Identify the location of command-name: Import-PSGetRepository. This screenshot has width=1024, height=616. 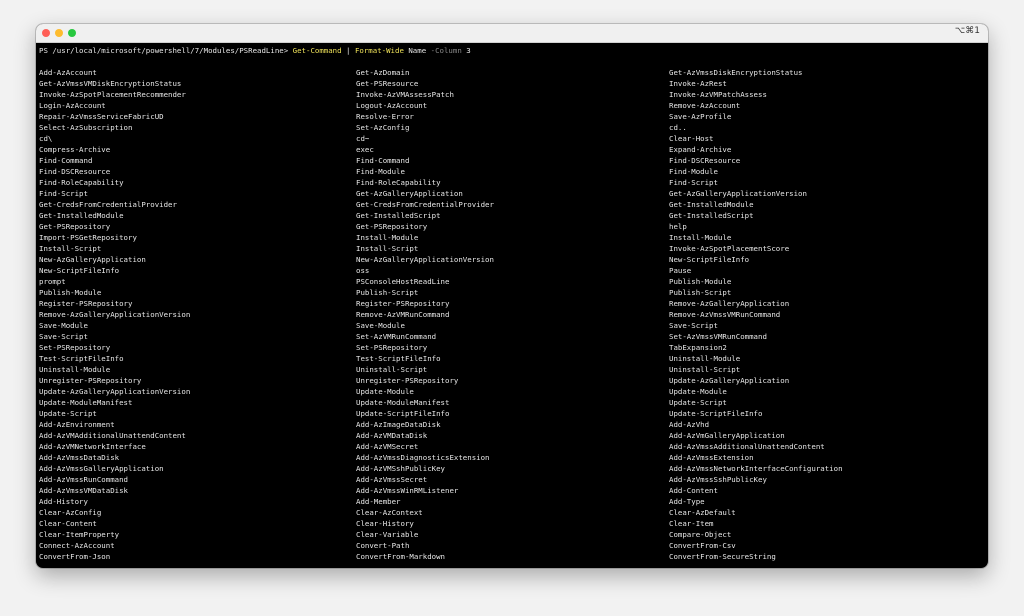
(88, 237).